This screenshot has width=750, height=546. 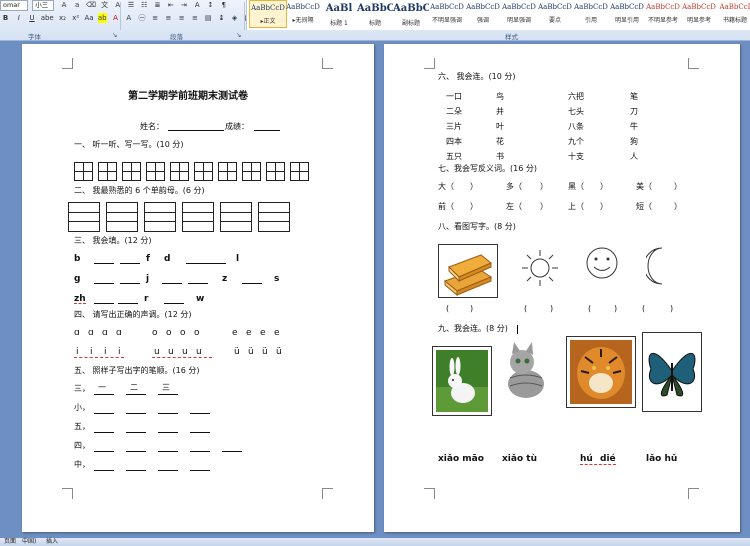 I want to click on style-gallery-item: AaBbCcI 书籍标题, so click(x=733, y=14).